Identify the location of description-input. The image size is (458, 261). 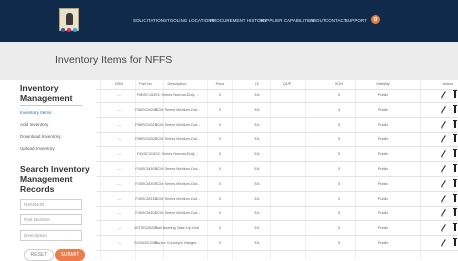
(51, 235).